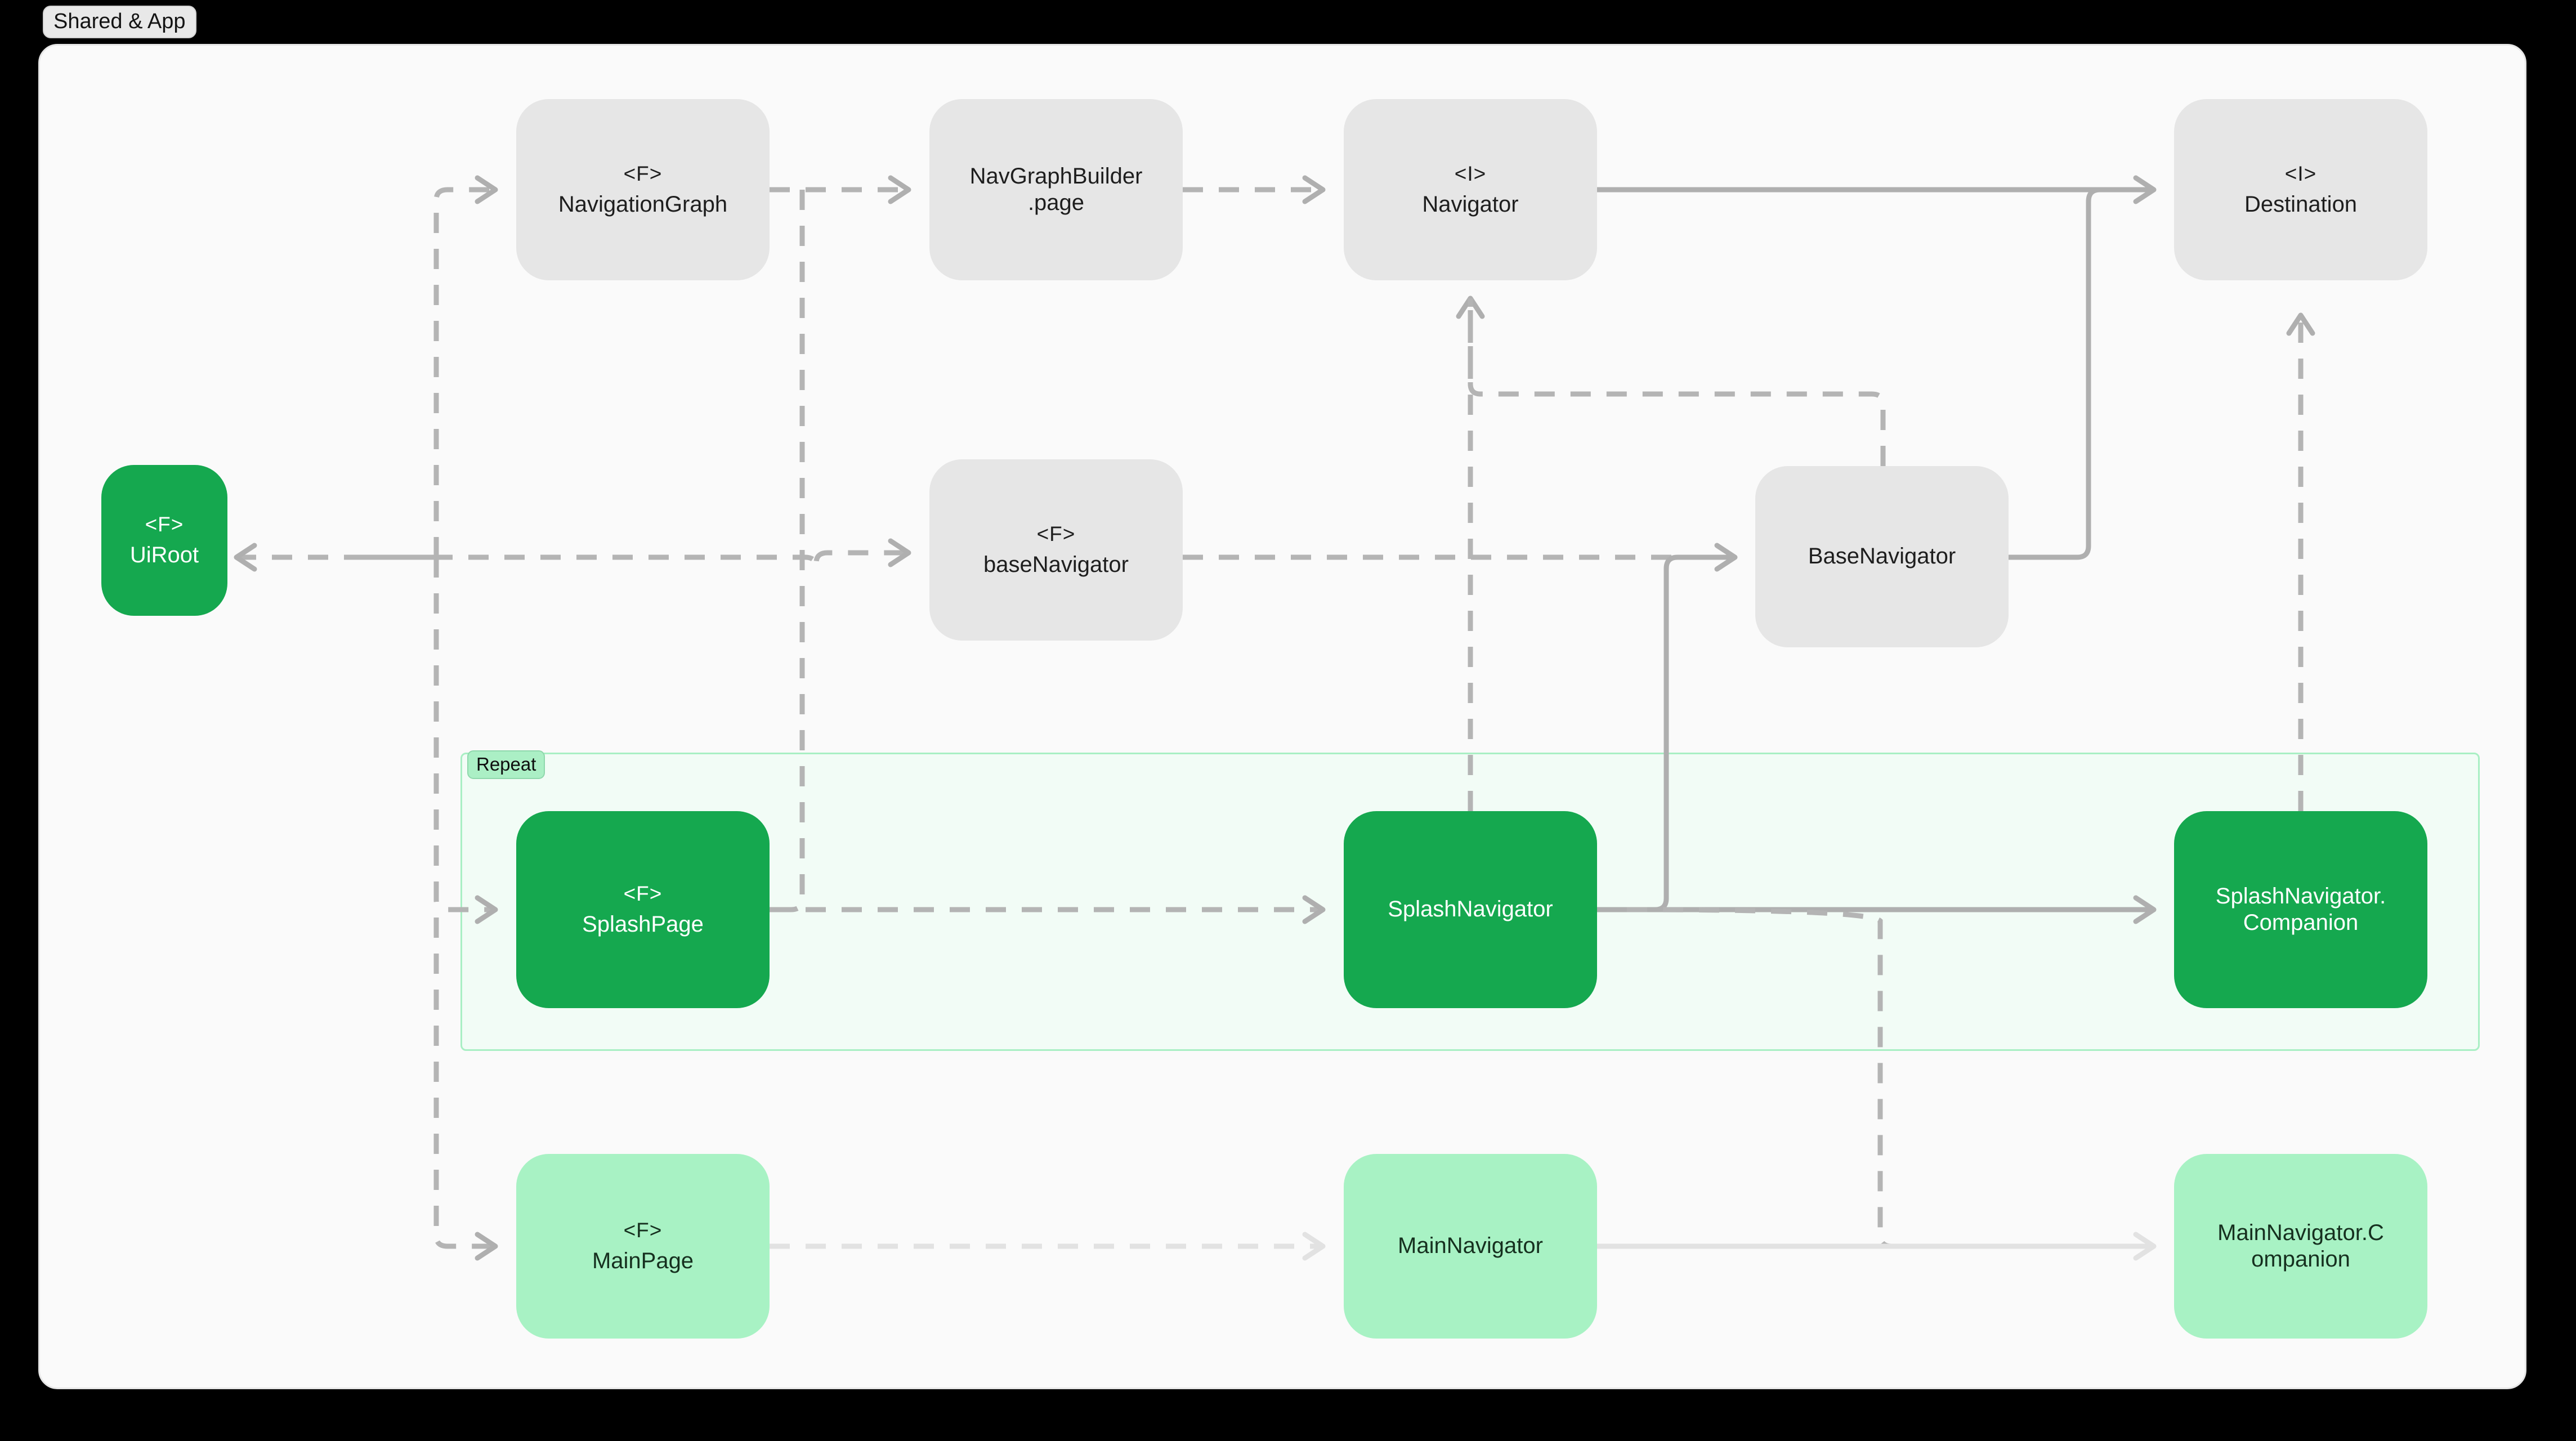 This screenshot has height=1441, width=2576. What do you see at coordinates (1470, 189) in the screenshot?
I see `node-navigator: <I> Navigator` at bounding box center [1470, 189].